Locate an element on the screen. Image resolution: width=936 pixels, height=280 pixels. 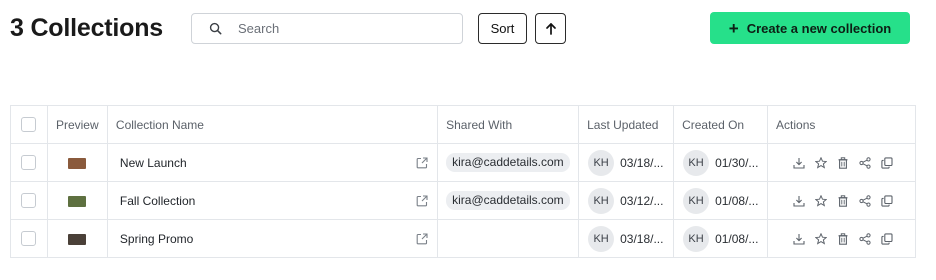
shared-with-cell is located at coordinates (508, 238).